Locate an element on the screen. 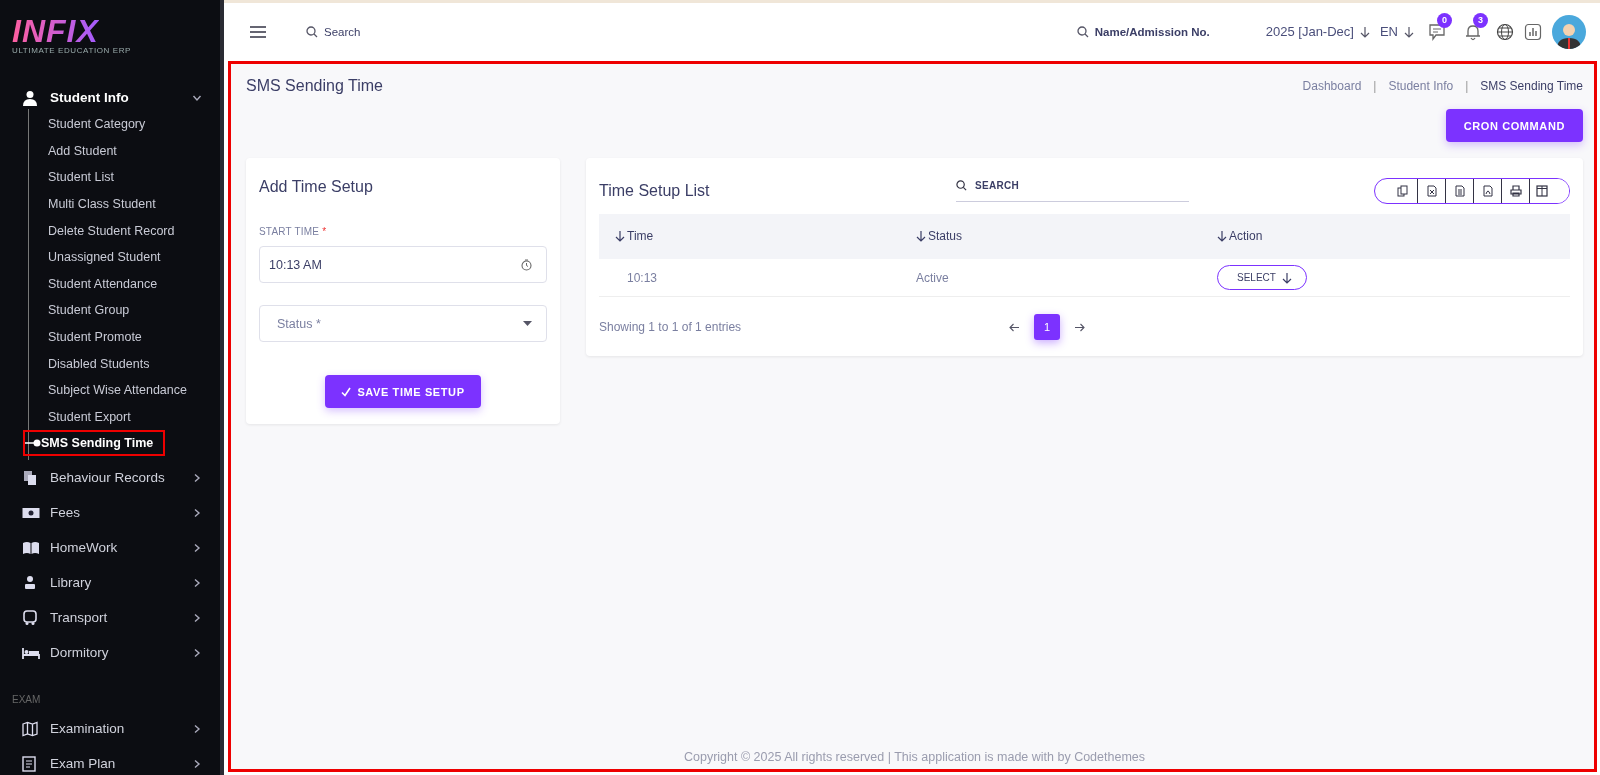 The image size is (1600, 775). submenu-item: Subject Wise Attendance is located at coordinates (117, 390).